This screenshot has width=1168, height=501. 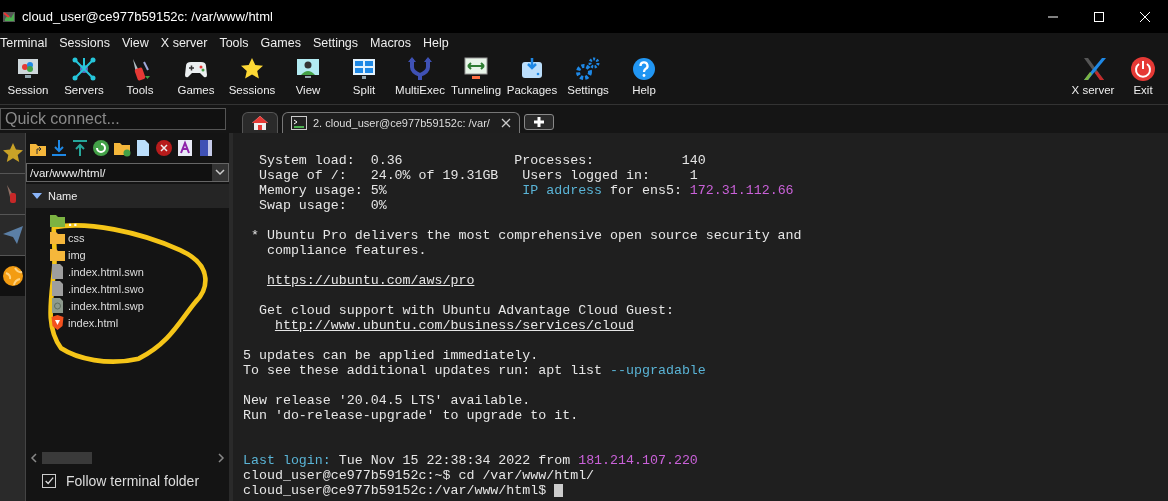 I want to click on sidebar-tab, so click(x=12, y=276).